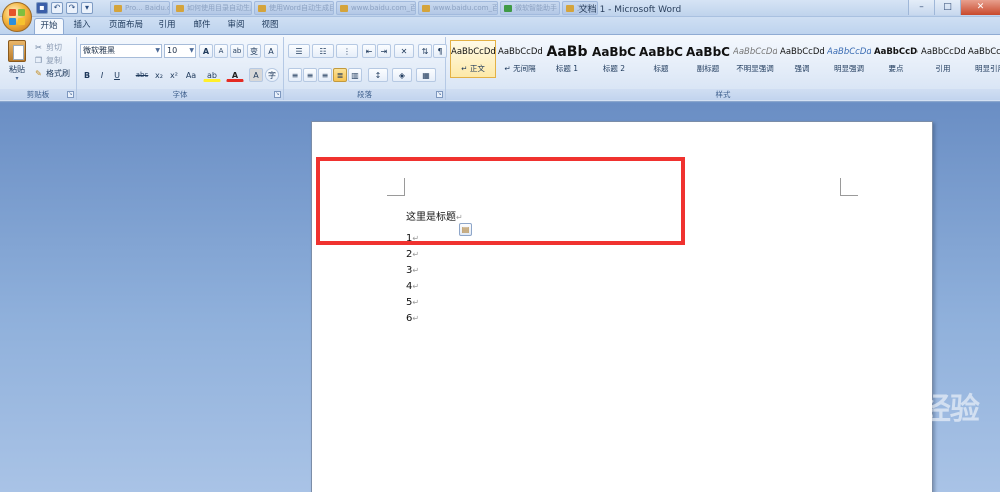 This screenshot has width=1000, height=492. I want to click on font-name-value: 微软雅黑, so click(99, 50).